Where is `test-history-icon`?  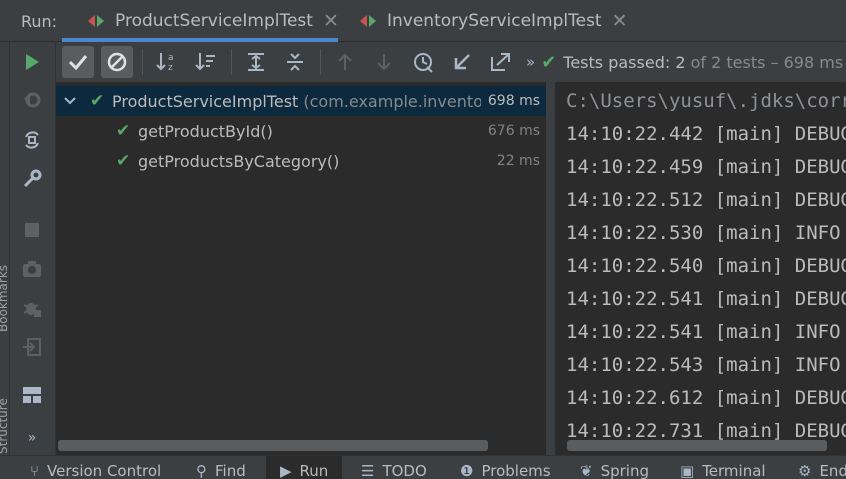 test-history-icon is located at coordinates (423, 62).